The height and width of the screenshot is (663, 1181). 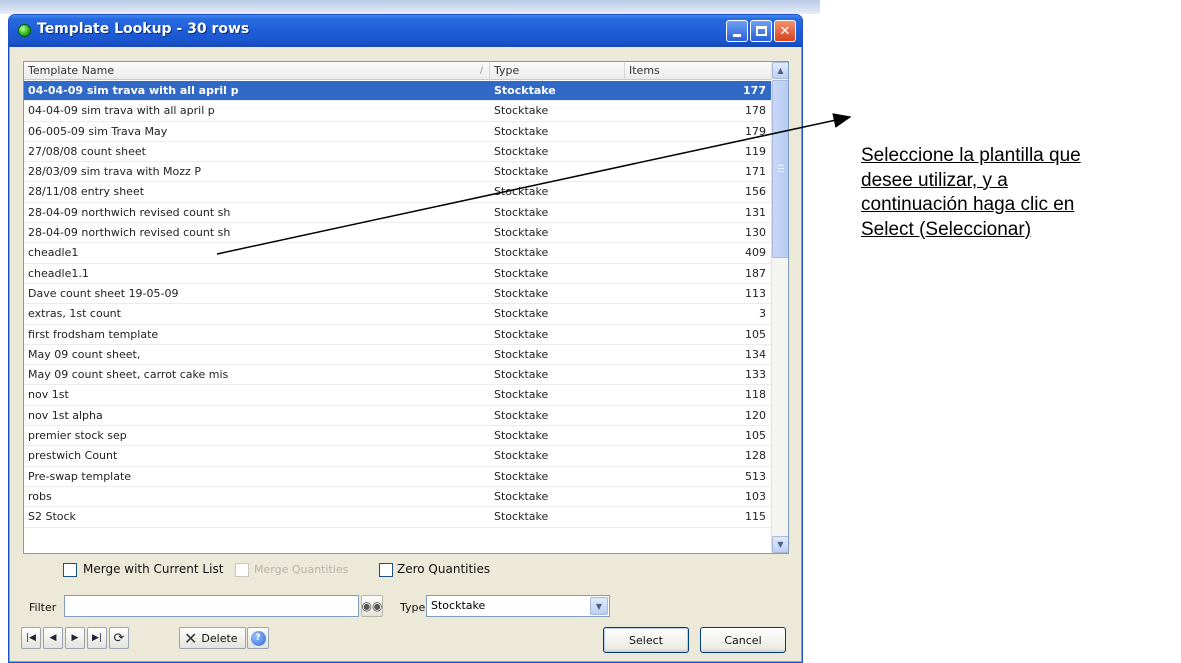 What do you see at coordinates (968, 204) in the screenshot?
I see `annotation-line: continuación haga clic en` at bounding box center [968, 204].